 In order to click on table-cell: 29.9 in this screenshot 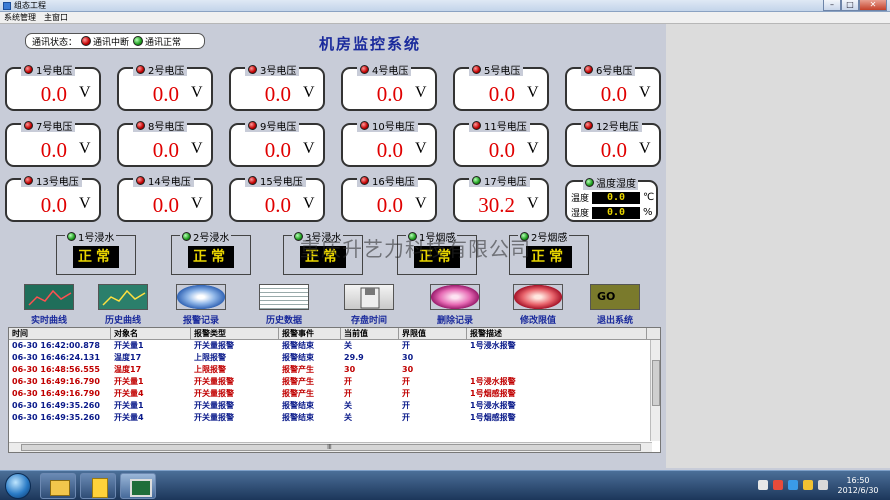, I will do `click(354, 357)`.